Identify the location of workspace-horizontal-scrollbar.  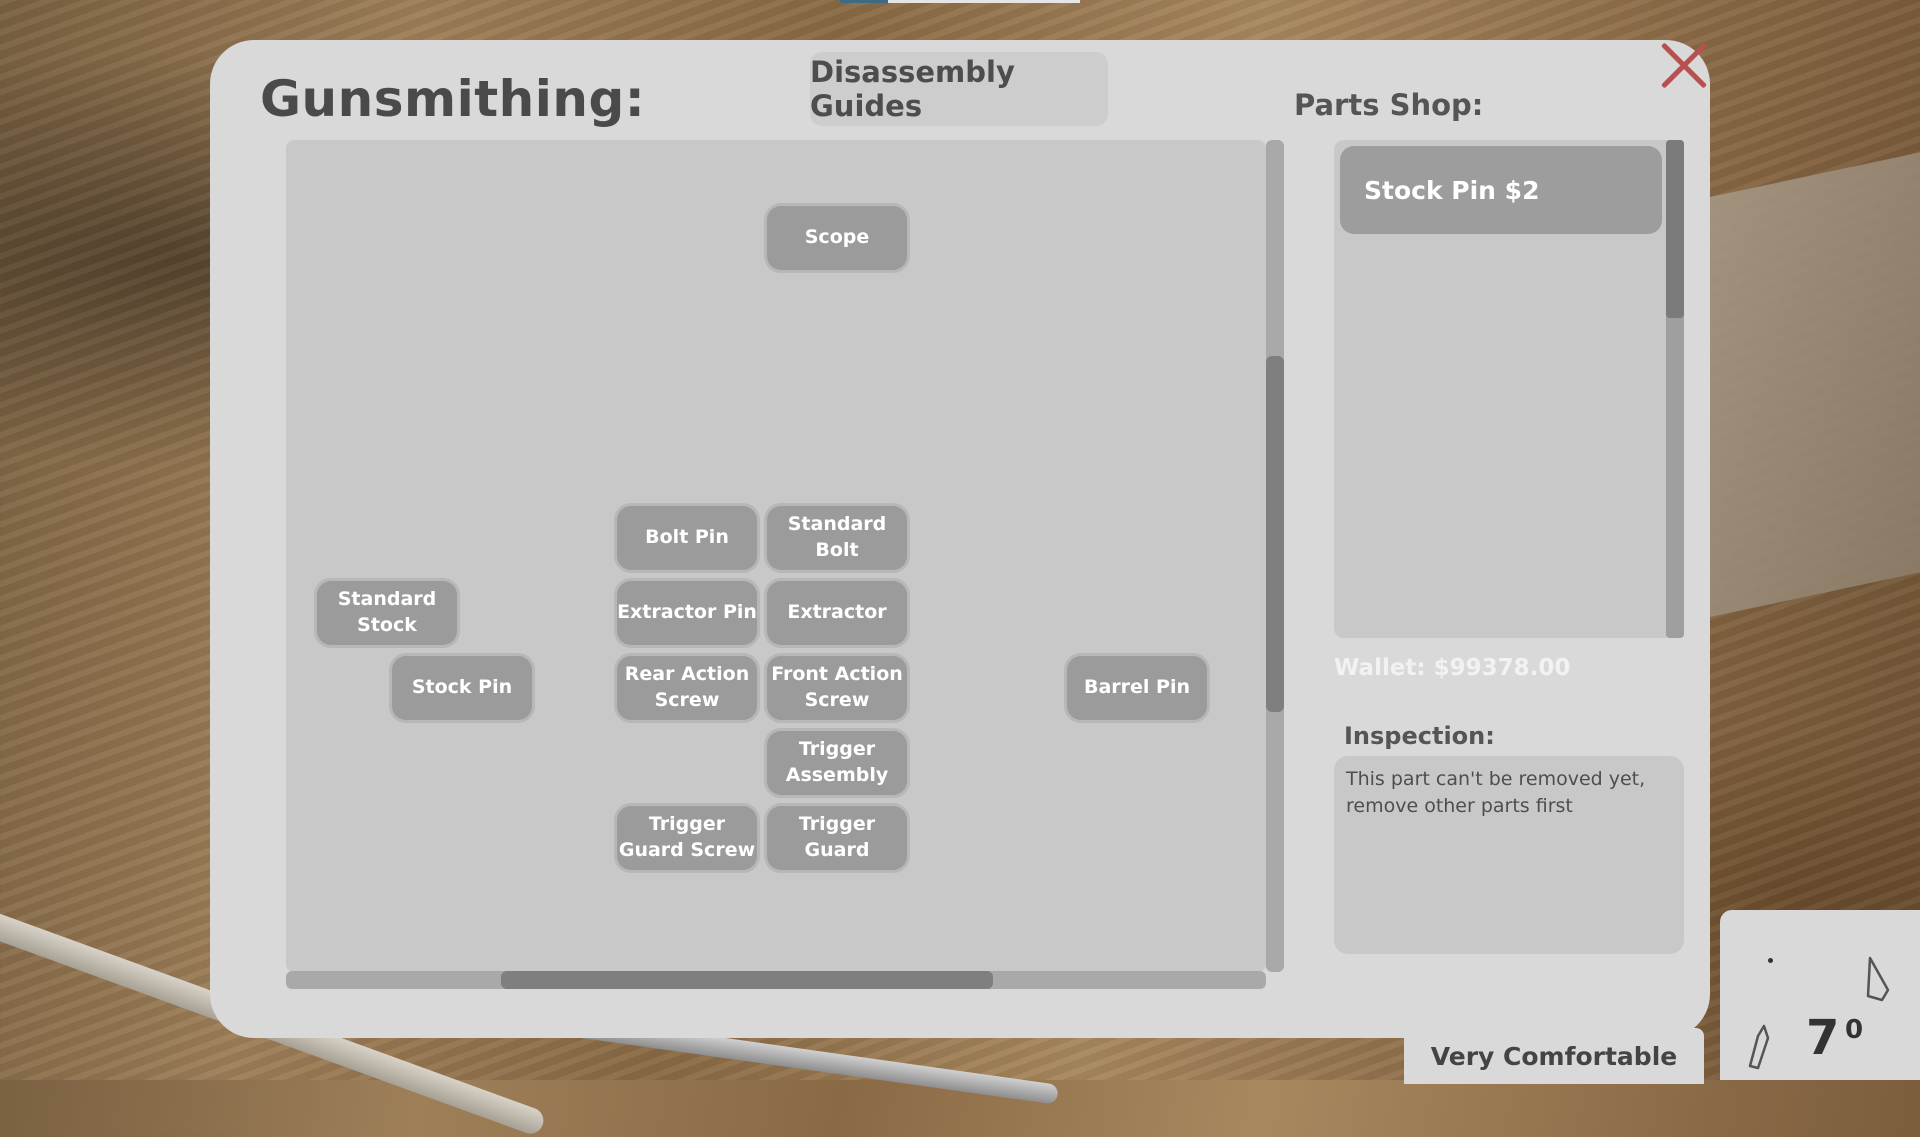
(776, 980).